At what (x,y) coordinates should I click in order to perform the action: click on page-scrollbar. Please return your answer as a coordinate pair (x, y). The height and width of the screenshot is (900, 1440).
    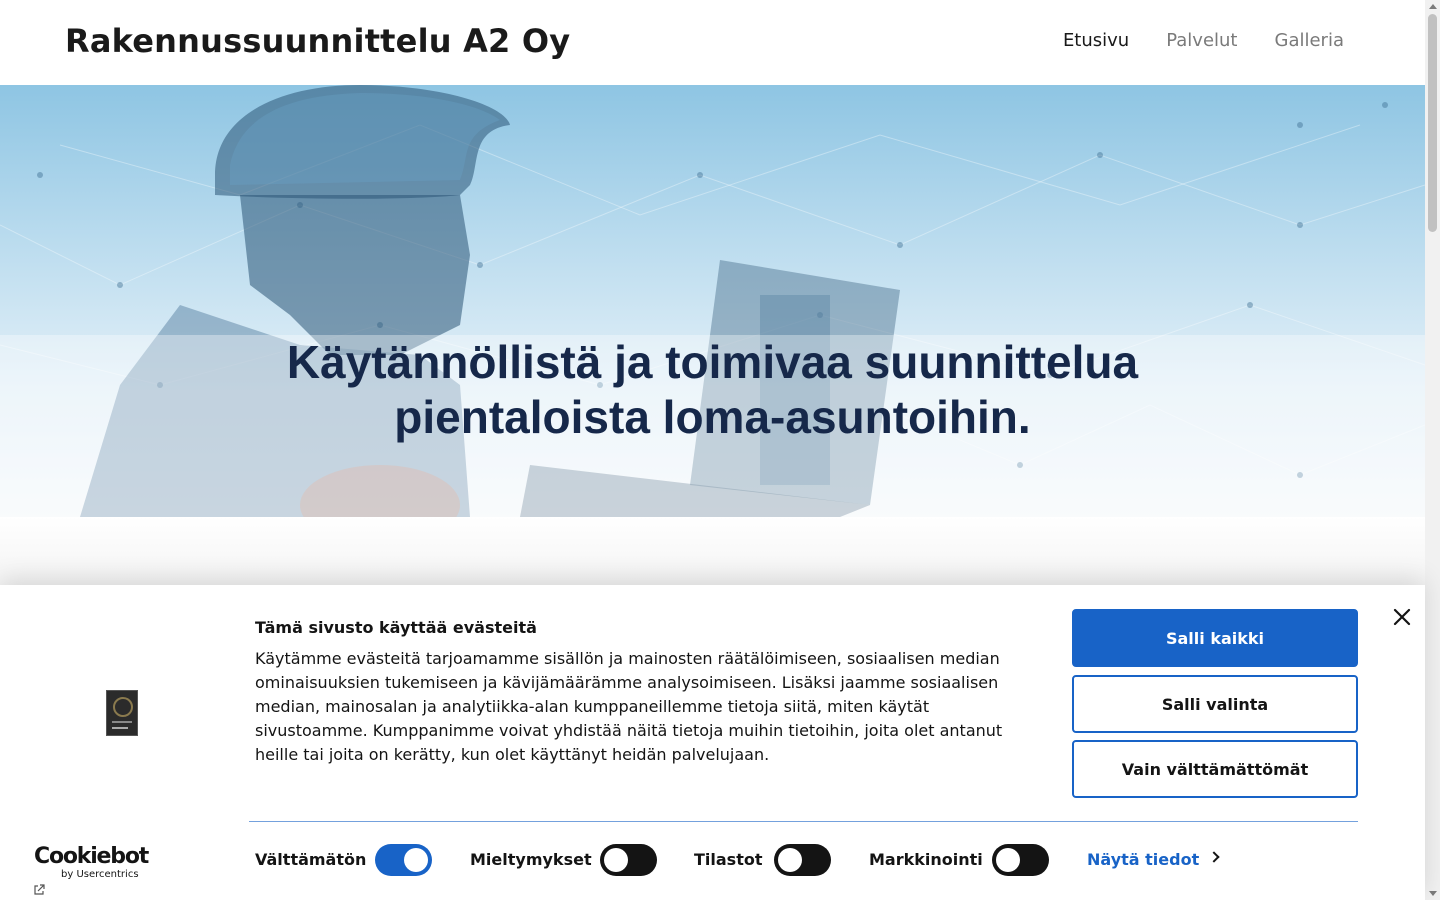
    Looking at the image, I should click on (1432, 450).